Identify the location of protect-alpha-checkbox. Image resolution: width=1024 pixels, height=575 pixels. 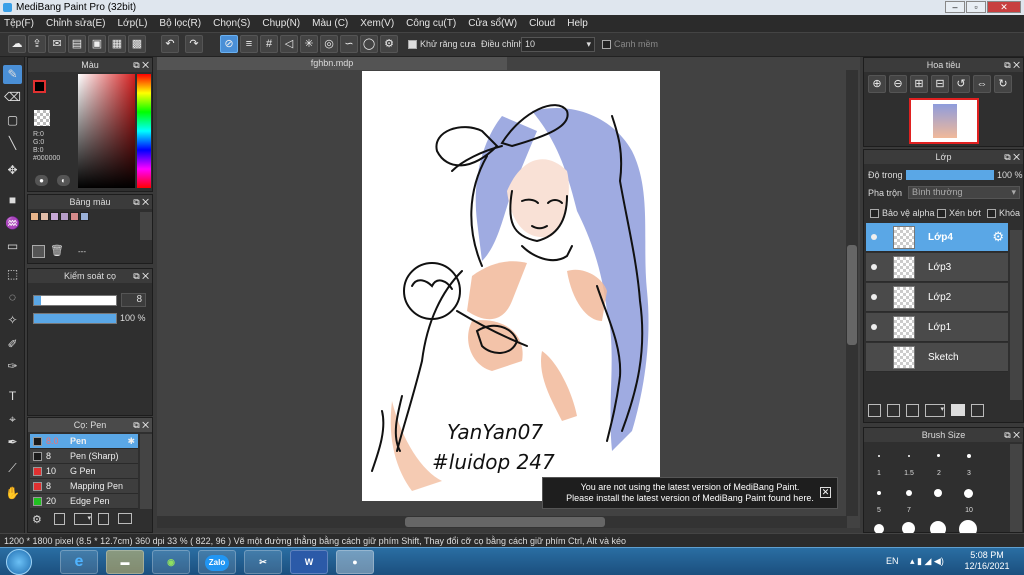
(874, 214).